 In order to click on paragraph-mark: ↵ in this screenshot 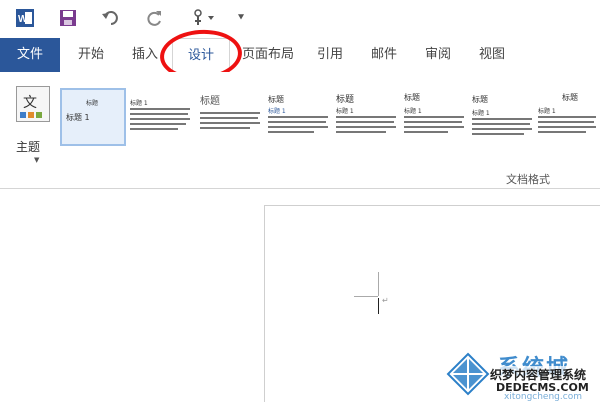, I will do `click(385, 300)`.